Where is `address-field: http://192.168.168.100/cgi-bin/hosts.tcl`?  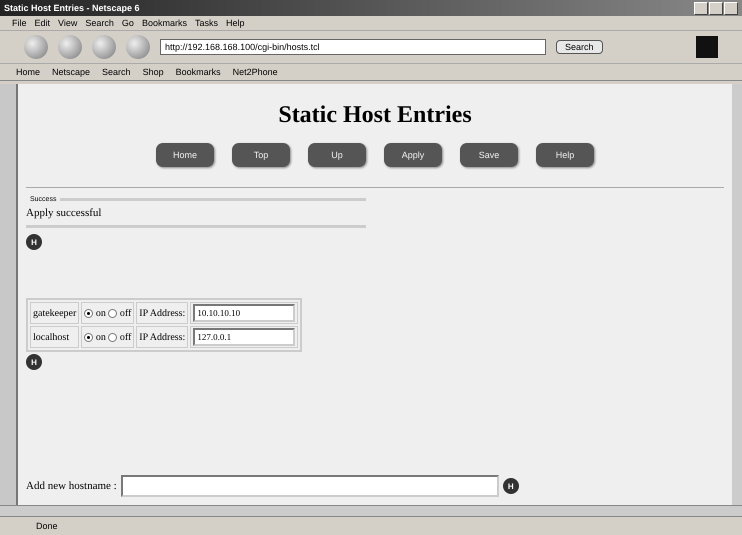 address-field: http://192.168.168.100/cgi-bin/hosts.tcl is located at coordinates (353, 47).